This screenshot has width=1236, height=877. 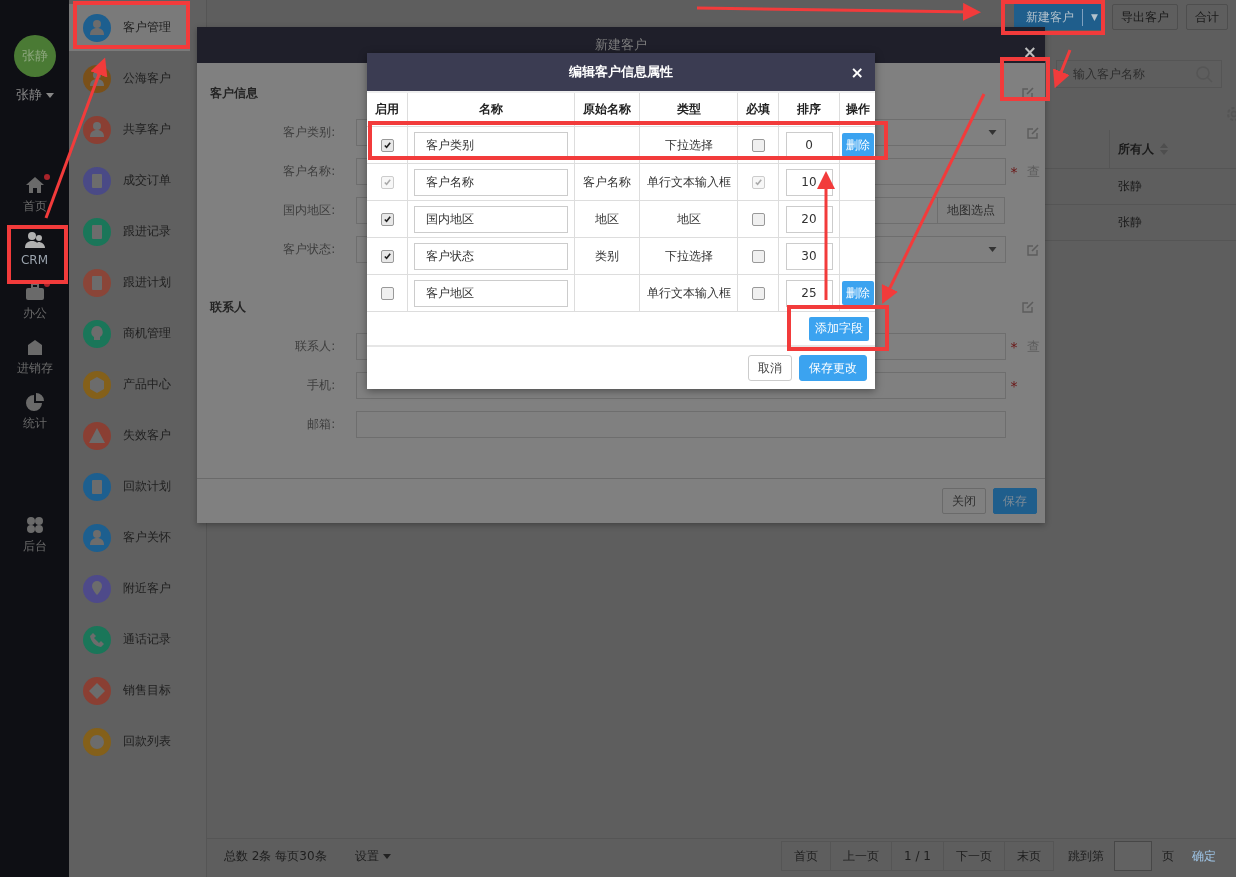 I want to click on original-name: 客户名称, so click(x=607, y=181).